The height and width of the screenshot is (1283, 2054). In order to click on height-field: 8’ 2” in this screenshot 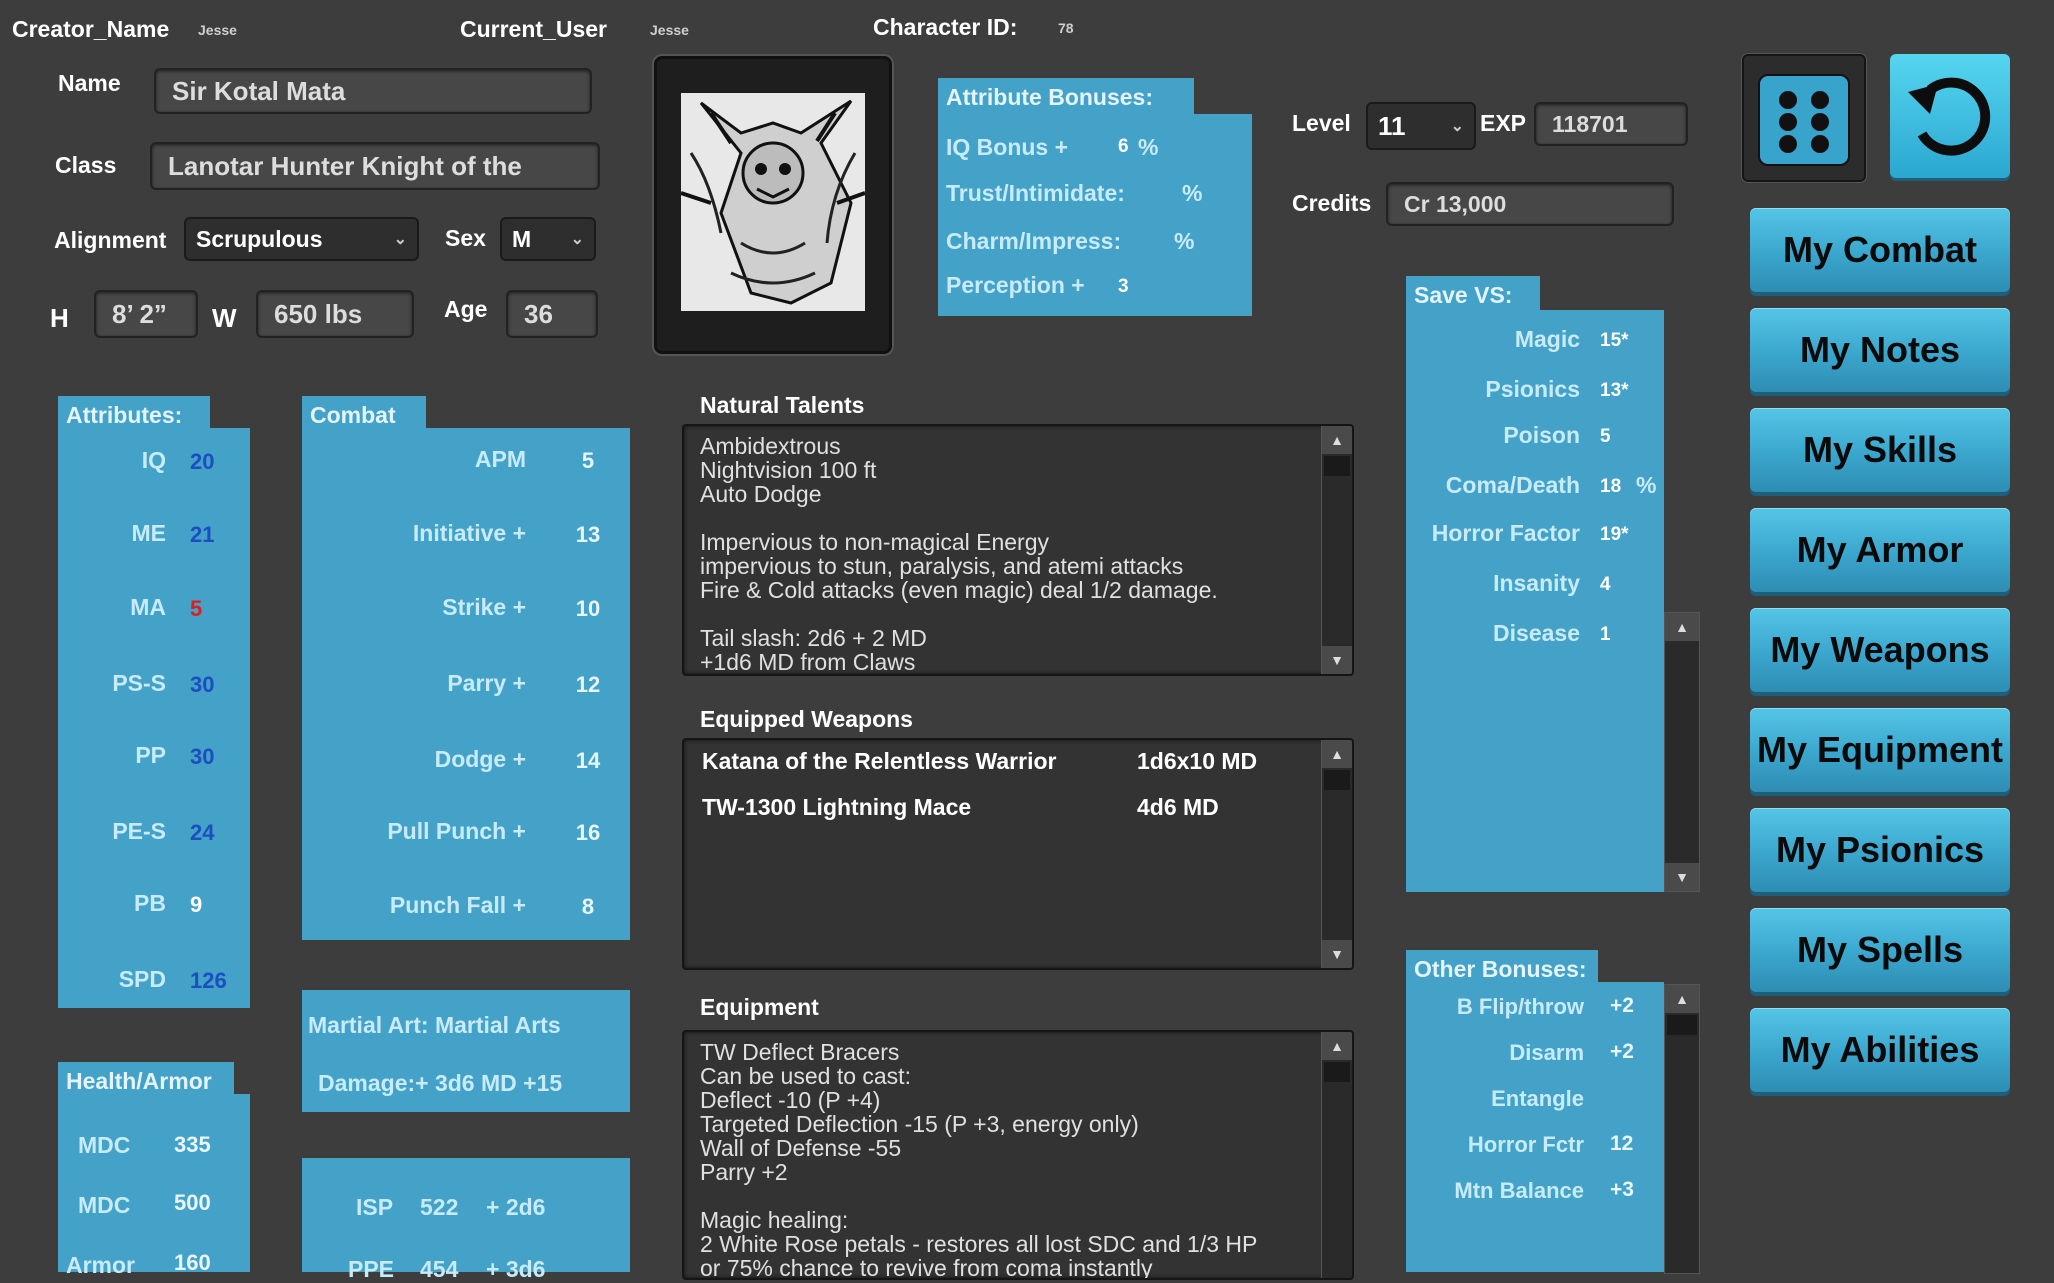, I will do `click(146, 314)`.